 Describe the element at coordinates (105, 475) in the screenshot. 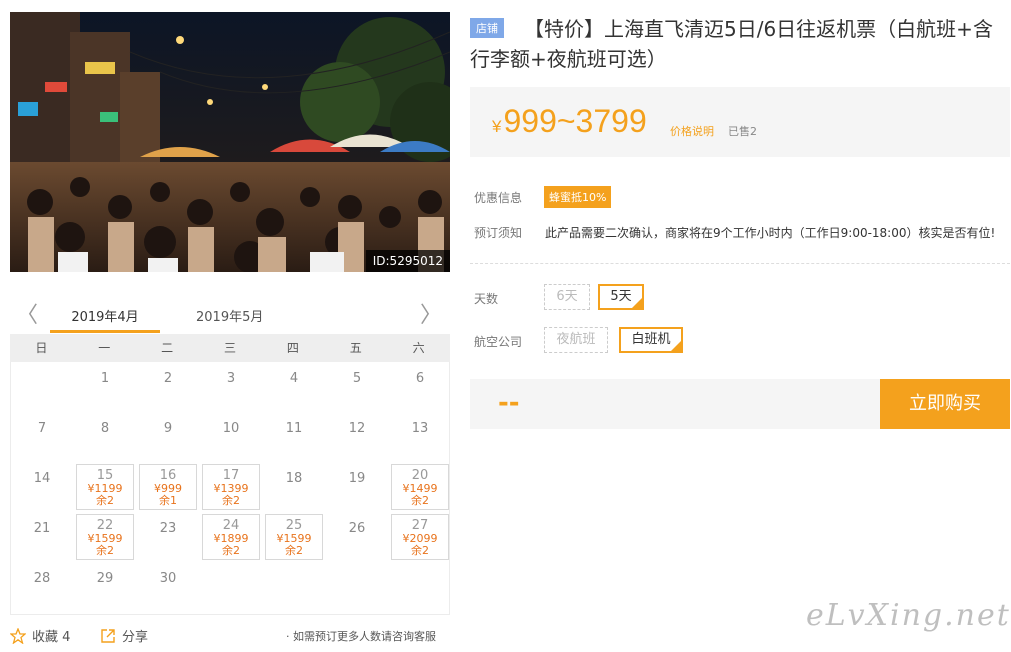

I see `day-number: 15` at that location.